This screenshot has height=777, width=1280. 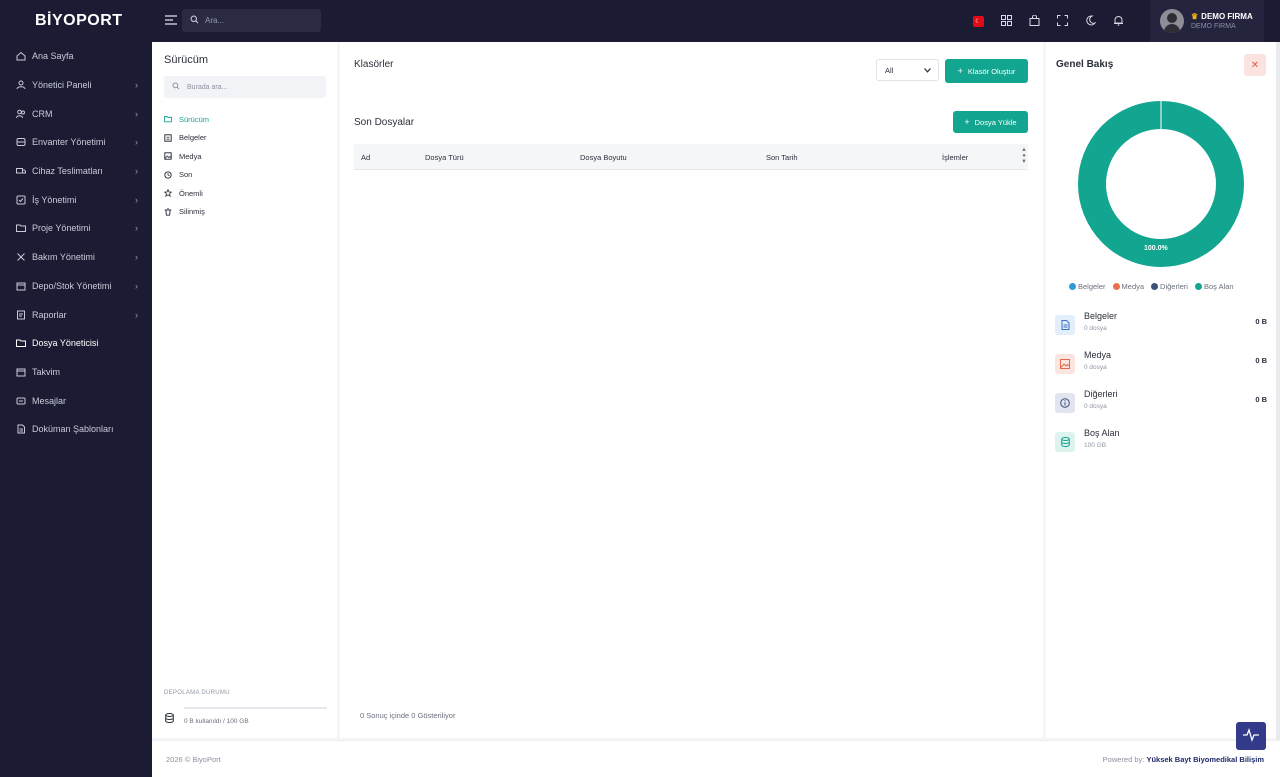 What do you see at coordinates (1278, 409) in the screenshot?
I see `scrollbar-track` at bounding box center [1278, 409].